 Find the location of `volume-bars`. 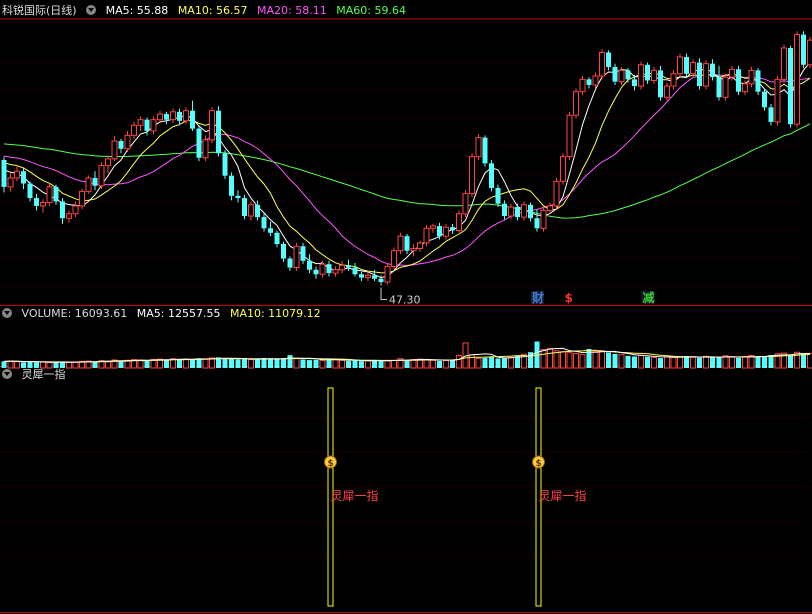

volume-bars is located at coordinates (406, 355).